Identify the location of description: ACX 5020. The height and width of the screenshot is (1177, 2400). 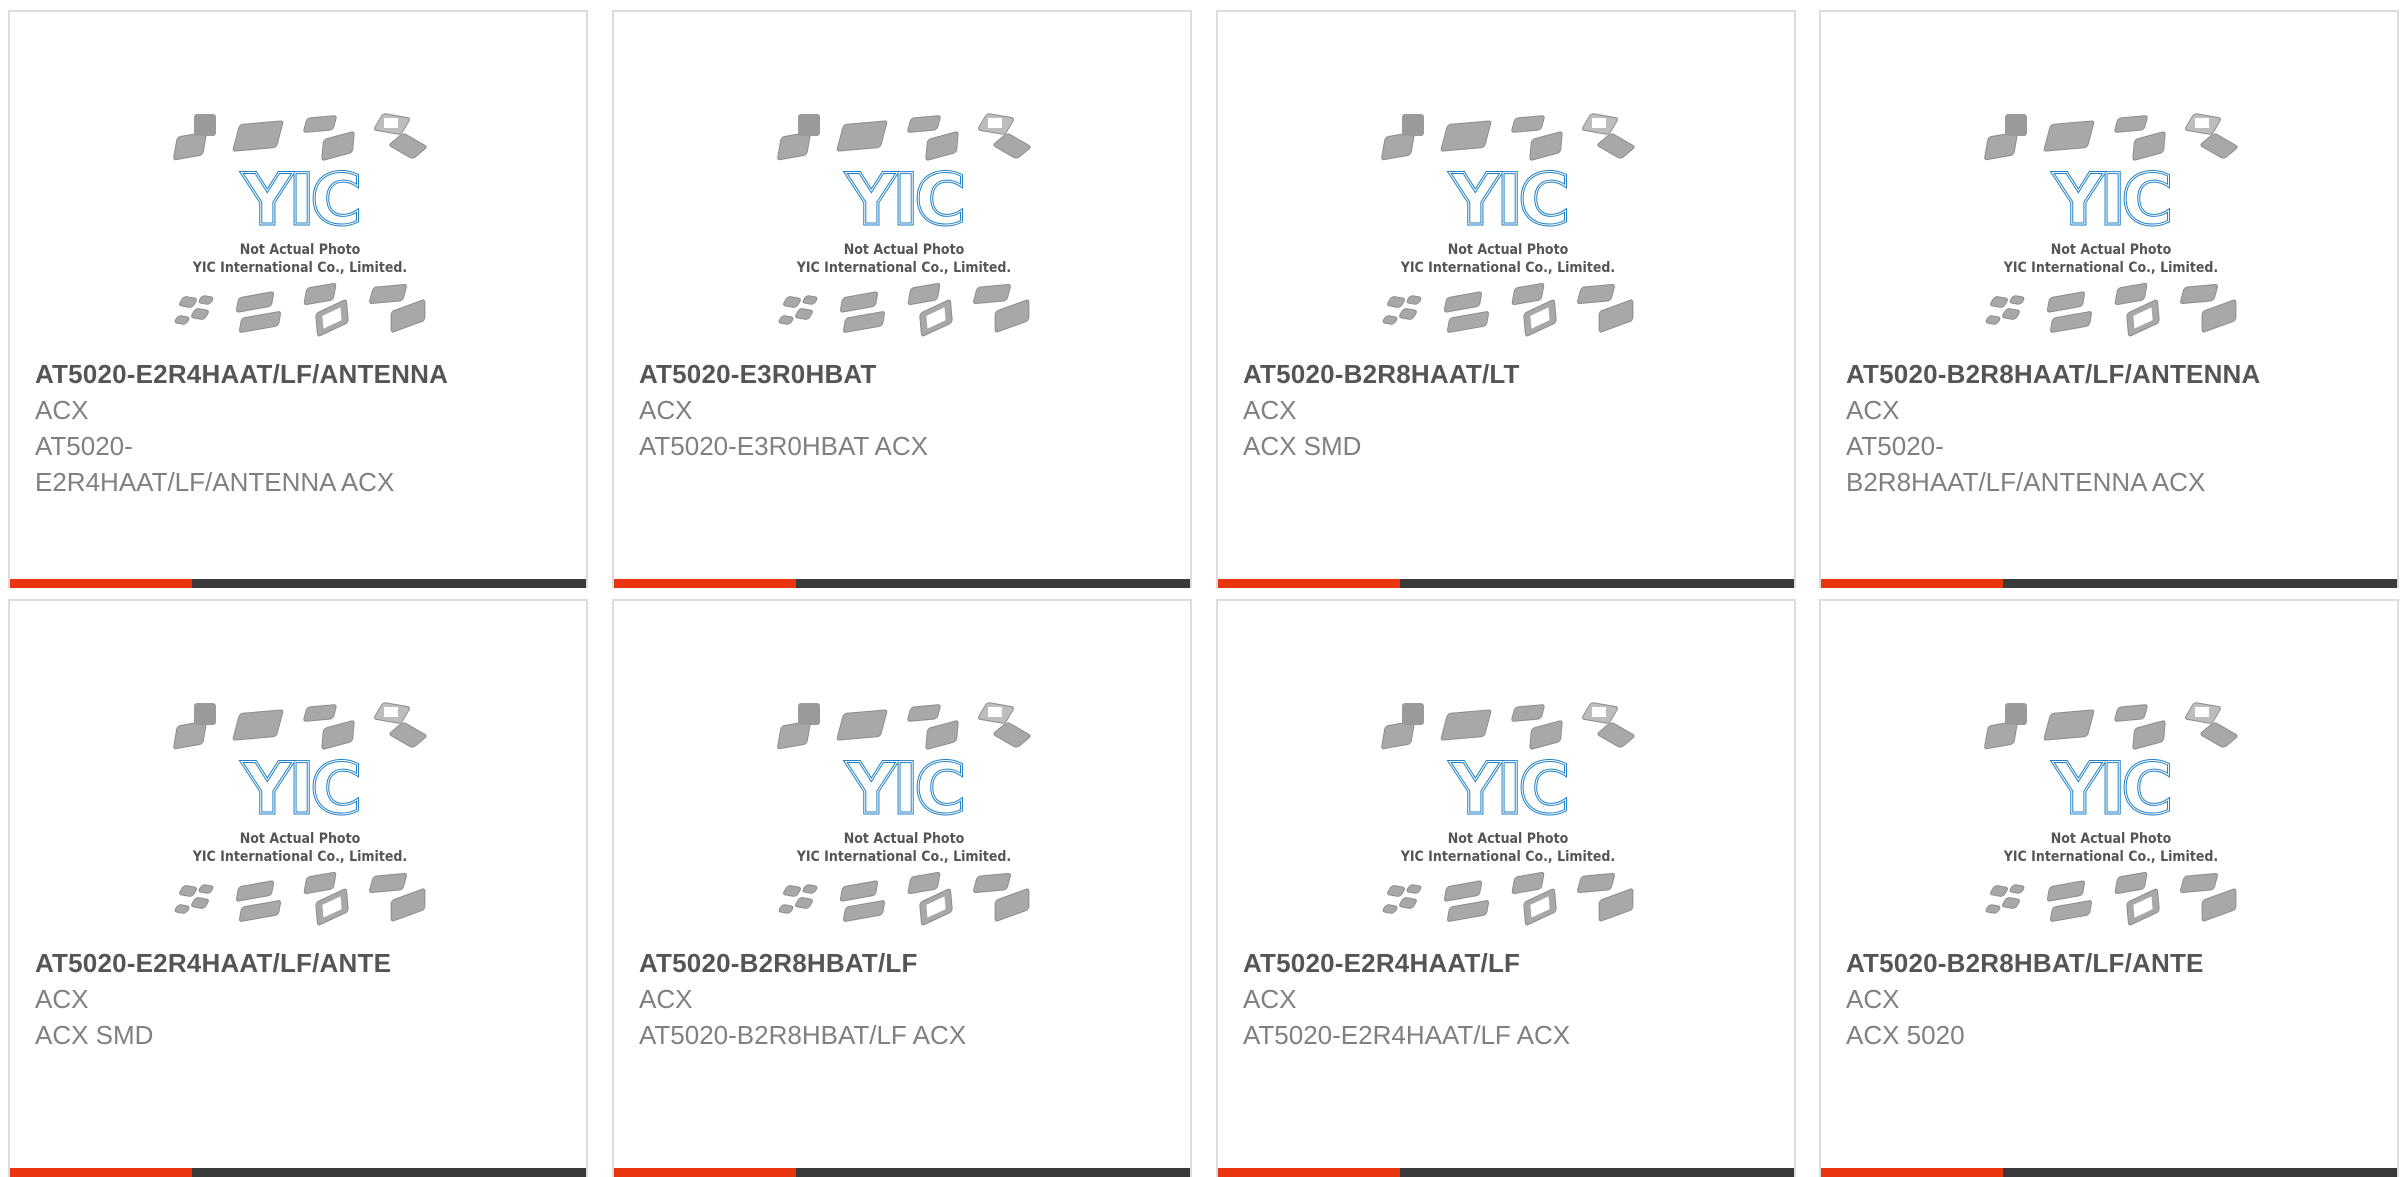
(1905, 1035).